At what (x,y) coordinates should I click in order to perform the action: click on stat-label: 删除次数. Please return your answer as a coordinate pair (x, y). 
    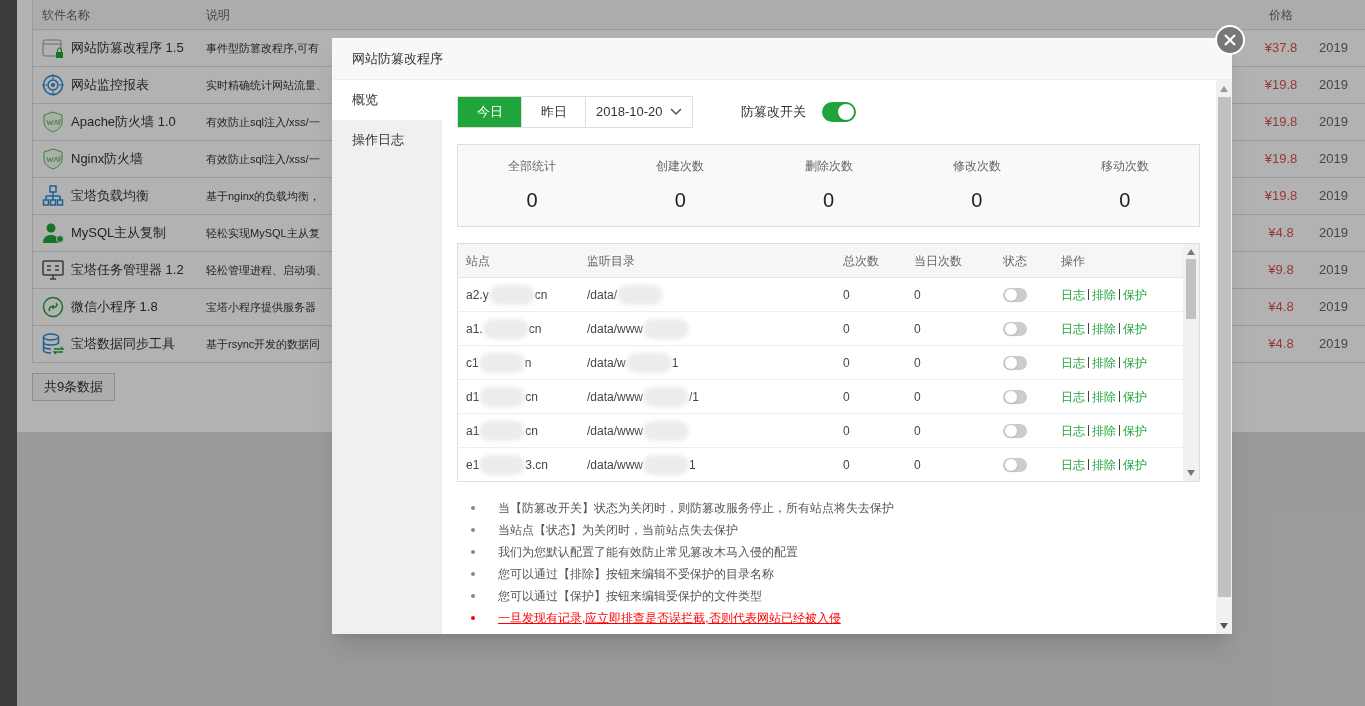
    Looking at the image, I should click on (828, 166).